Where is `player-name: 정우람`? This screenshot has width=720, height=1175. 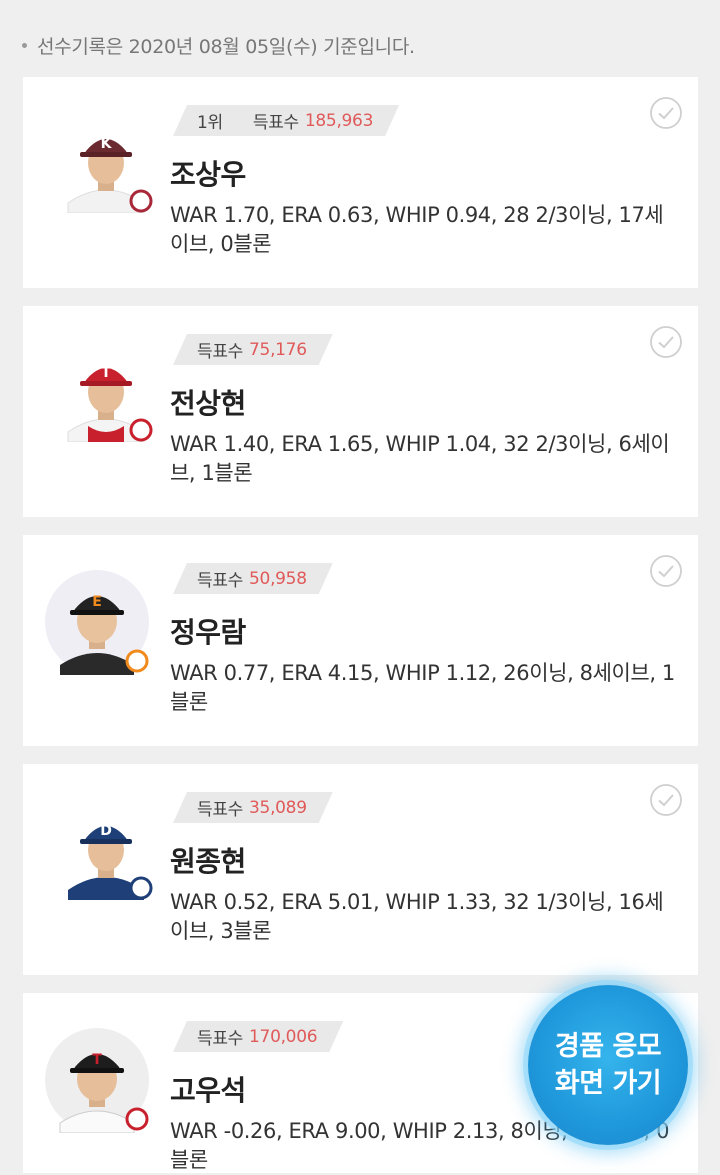
player-name: 정우람 is located at coordinates (208, 632).